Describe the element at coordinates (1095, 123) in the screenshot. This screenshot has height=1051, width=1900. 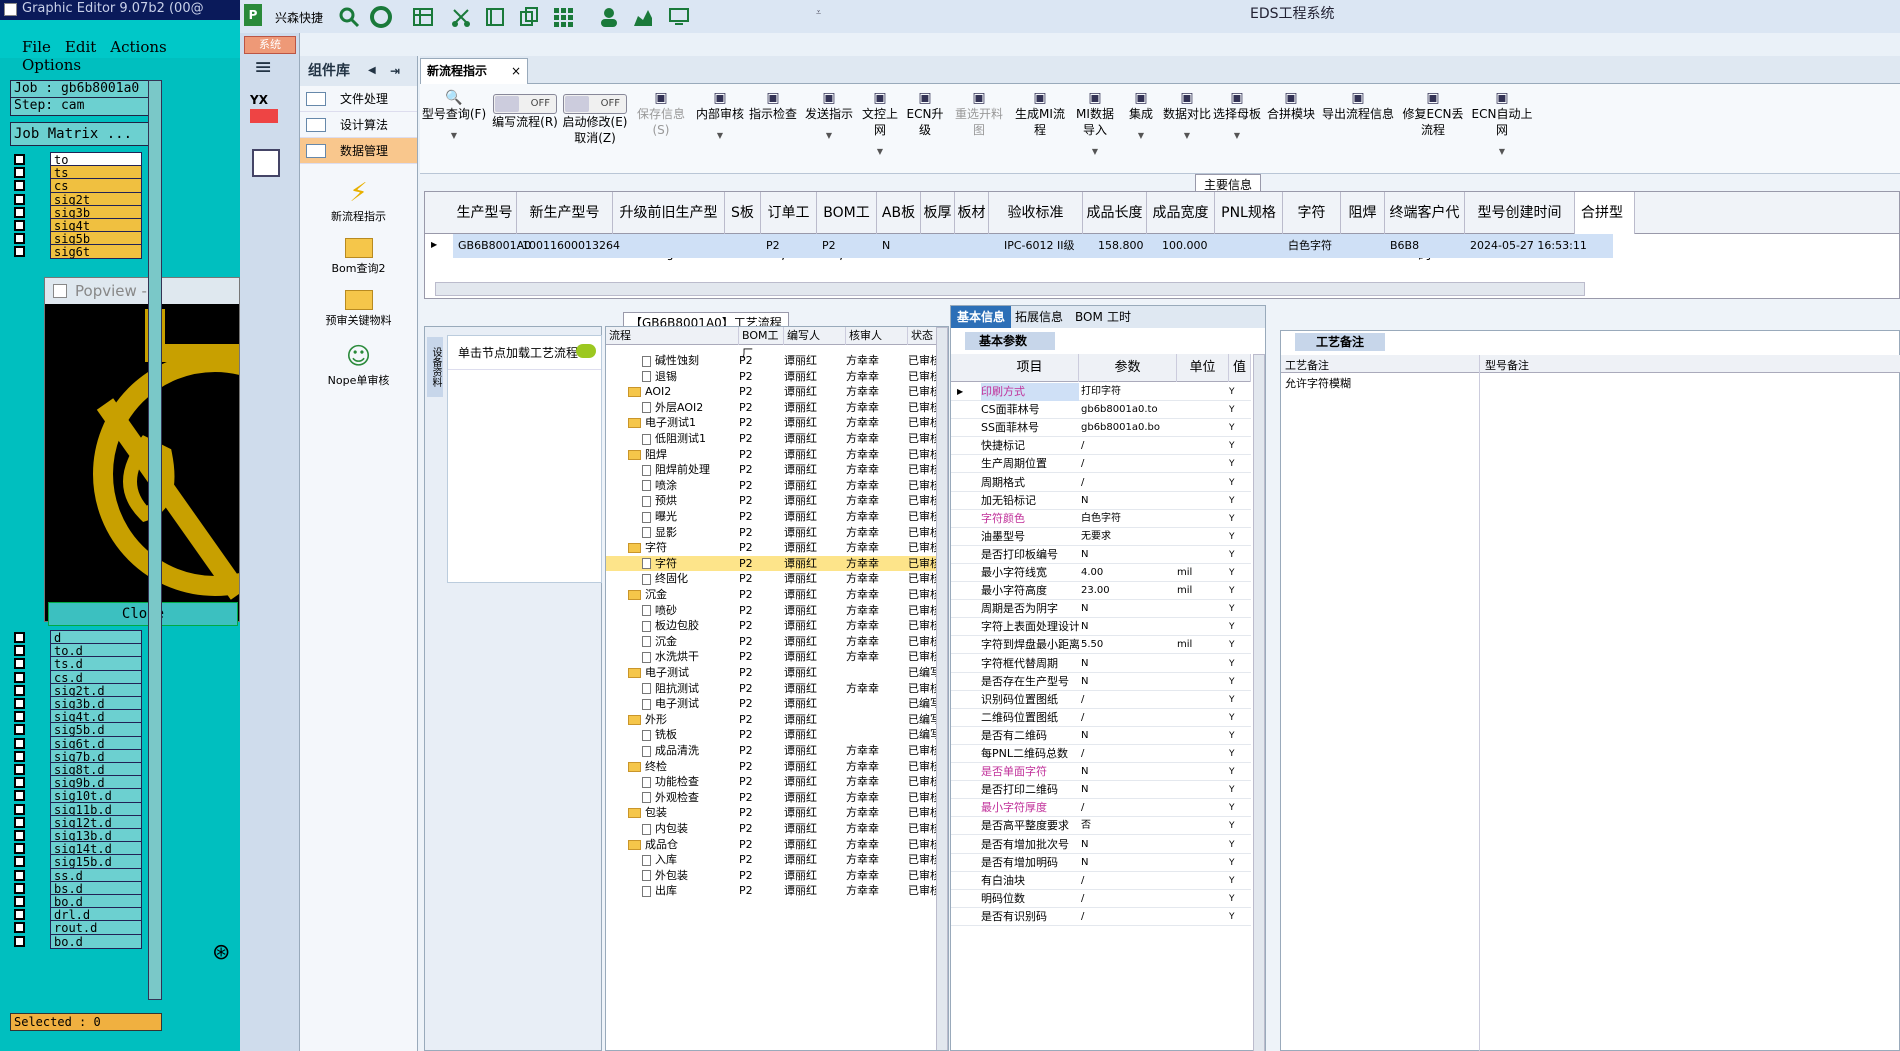
I see `toolbar-button: ▣ MI数据导入 ▼` at that location.